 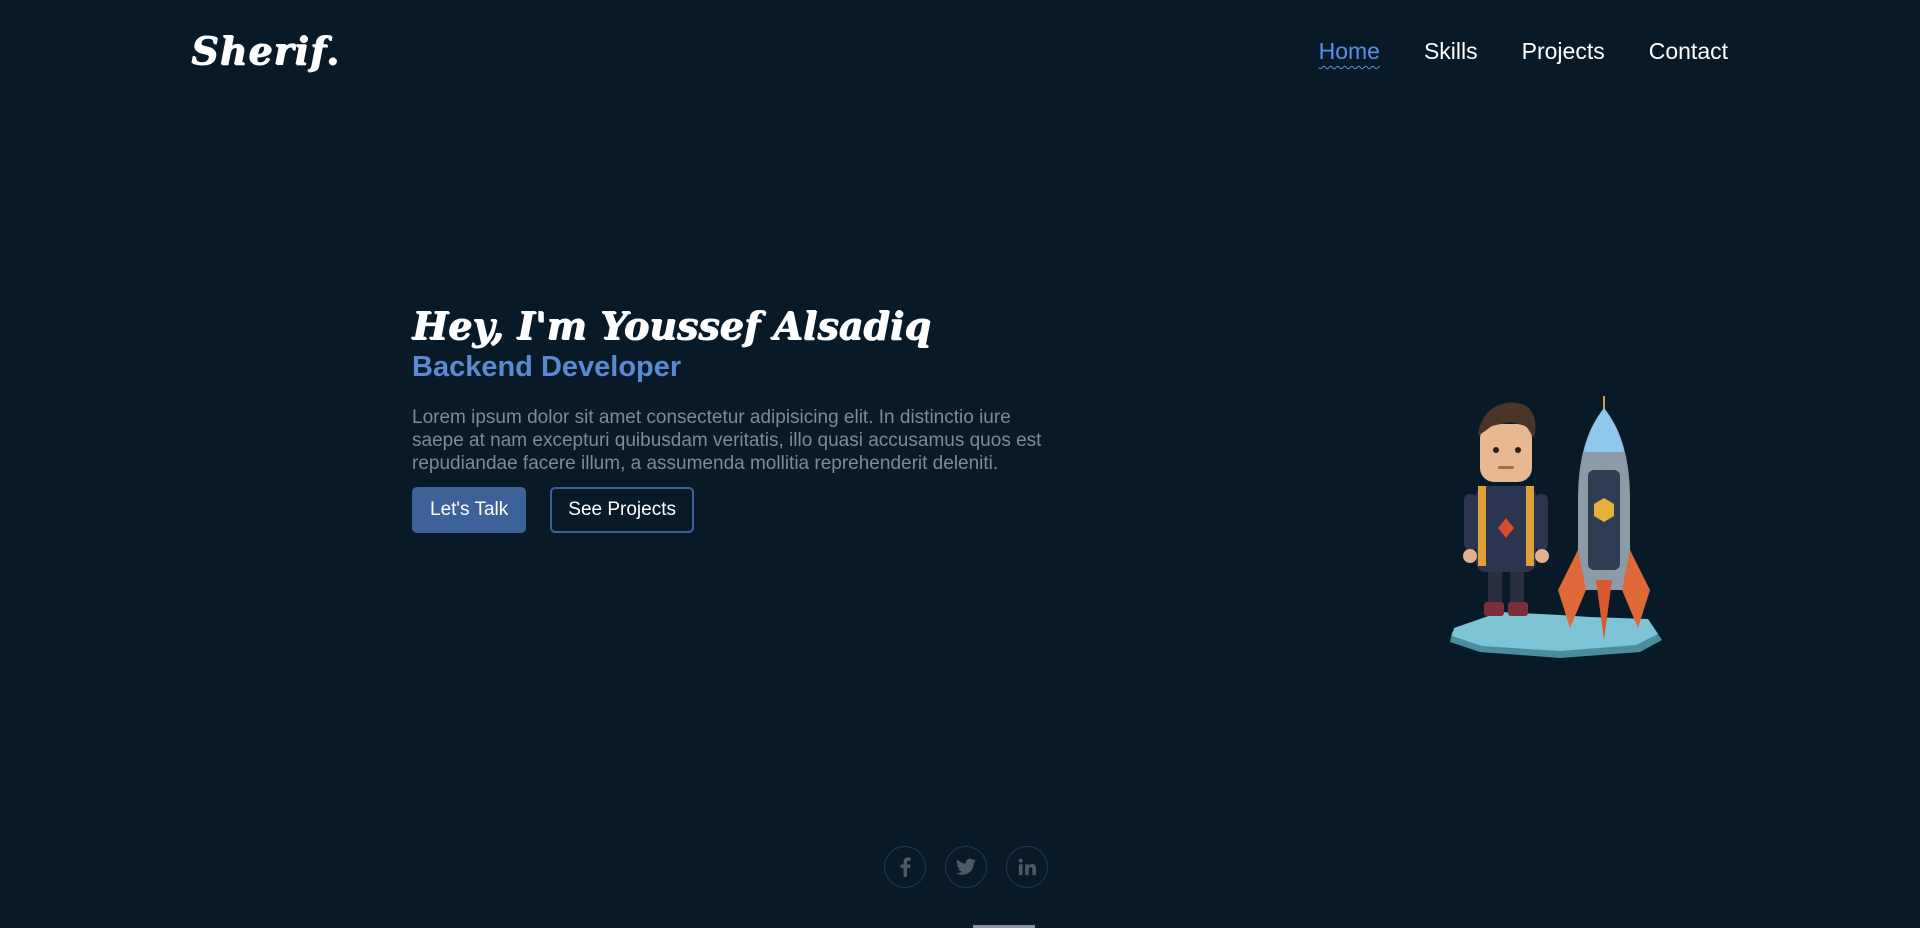 I want to click on nav-home: Home, so click(x=1349, y=51).